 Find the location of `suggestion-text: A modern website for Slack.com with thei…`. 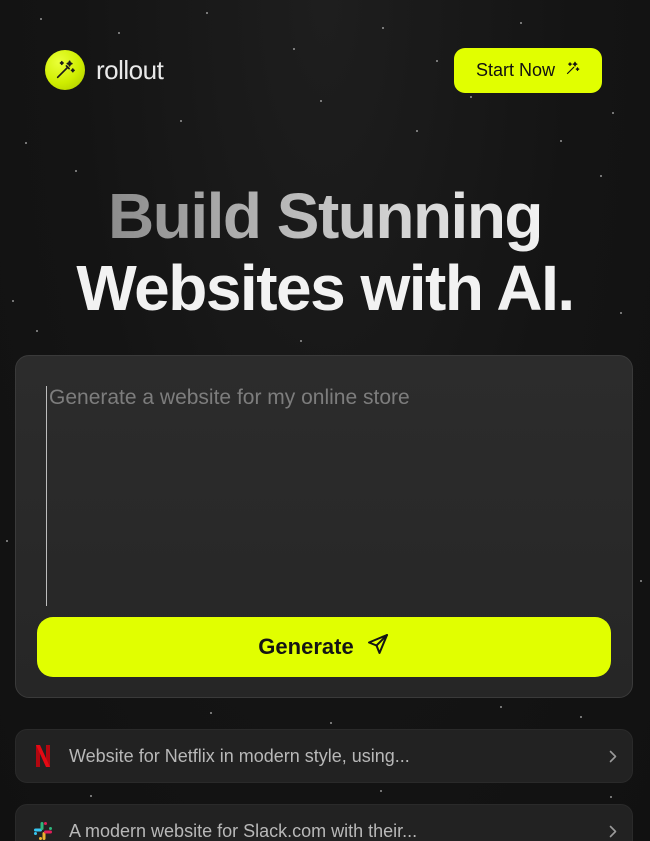

suggestion-text: A modern website for Slack.com with thei… is located at coordinates (243, 830).